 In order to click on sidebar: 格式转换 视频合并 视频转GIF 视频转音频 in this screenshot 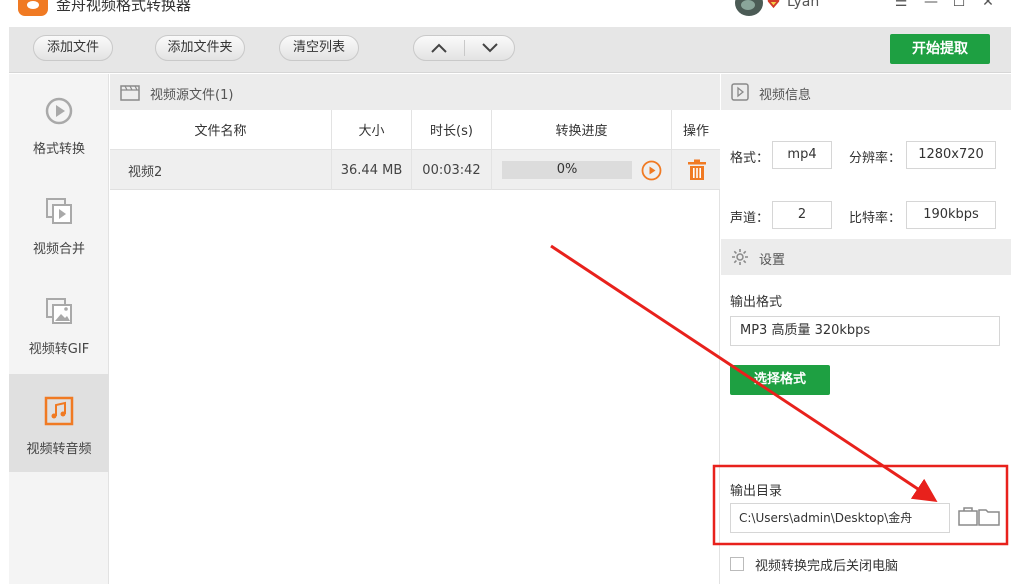, I will do `click(59, 329)`.